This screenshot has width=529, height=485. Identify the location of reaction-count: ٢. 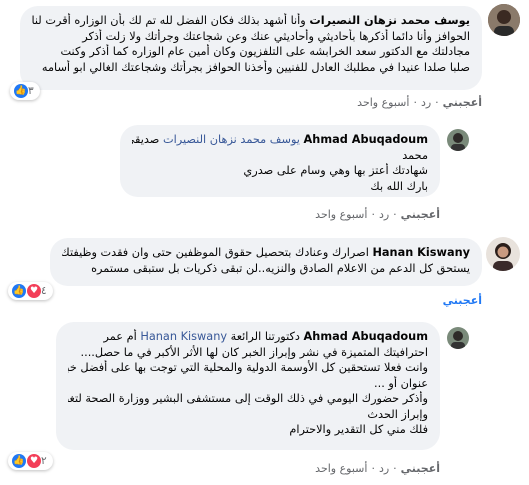
(44, 461).